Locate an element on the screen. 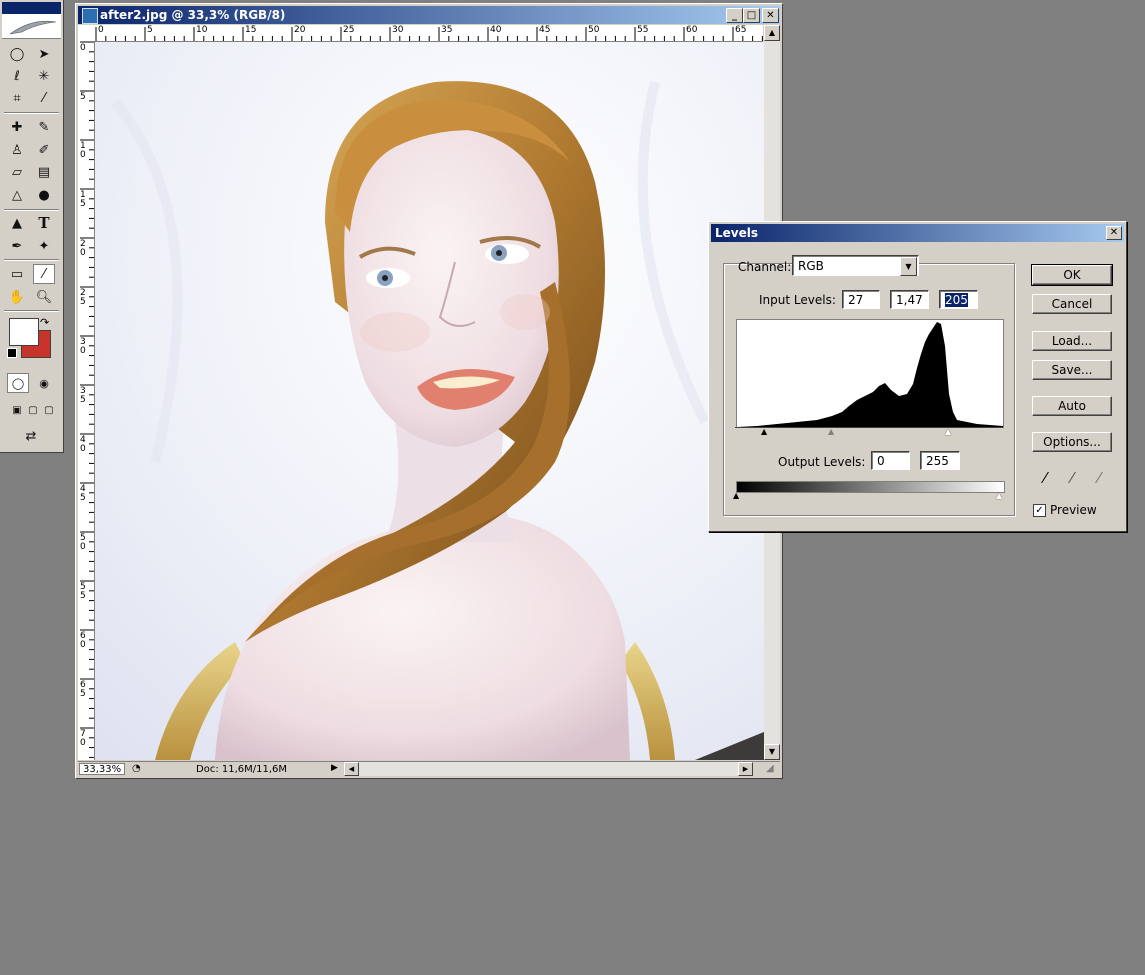 This screenshot has width=1145, height=975. ruler-label: 25 is located at coordinates (349, 30).